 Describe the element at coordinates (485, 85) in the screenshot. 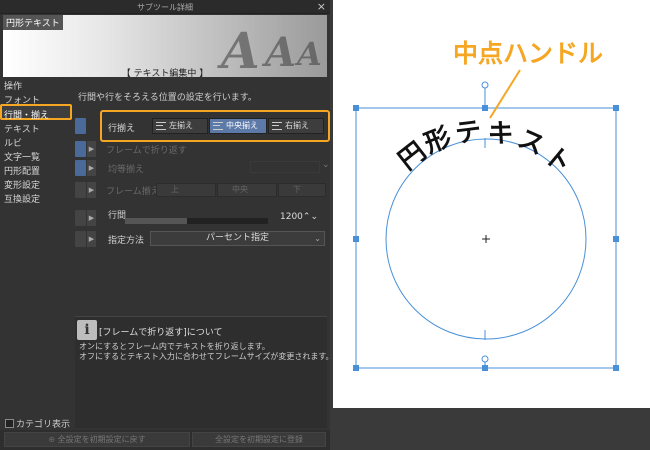

I see `rotate-handle` at that location.